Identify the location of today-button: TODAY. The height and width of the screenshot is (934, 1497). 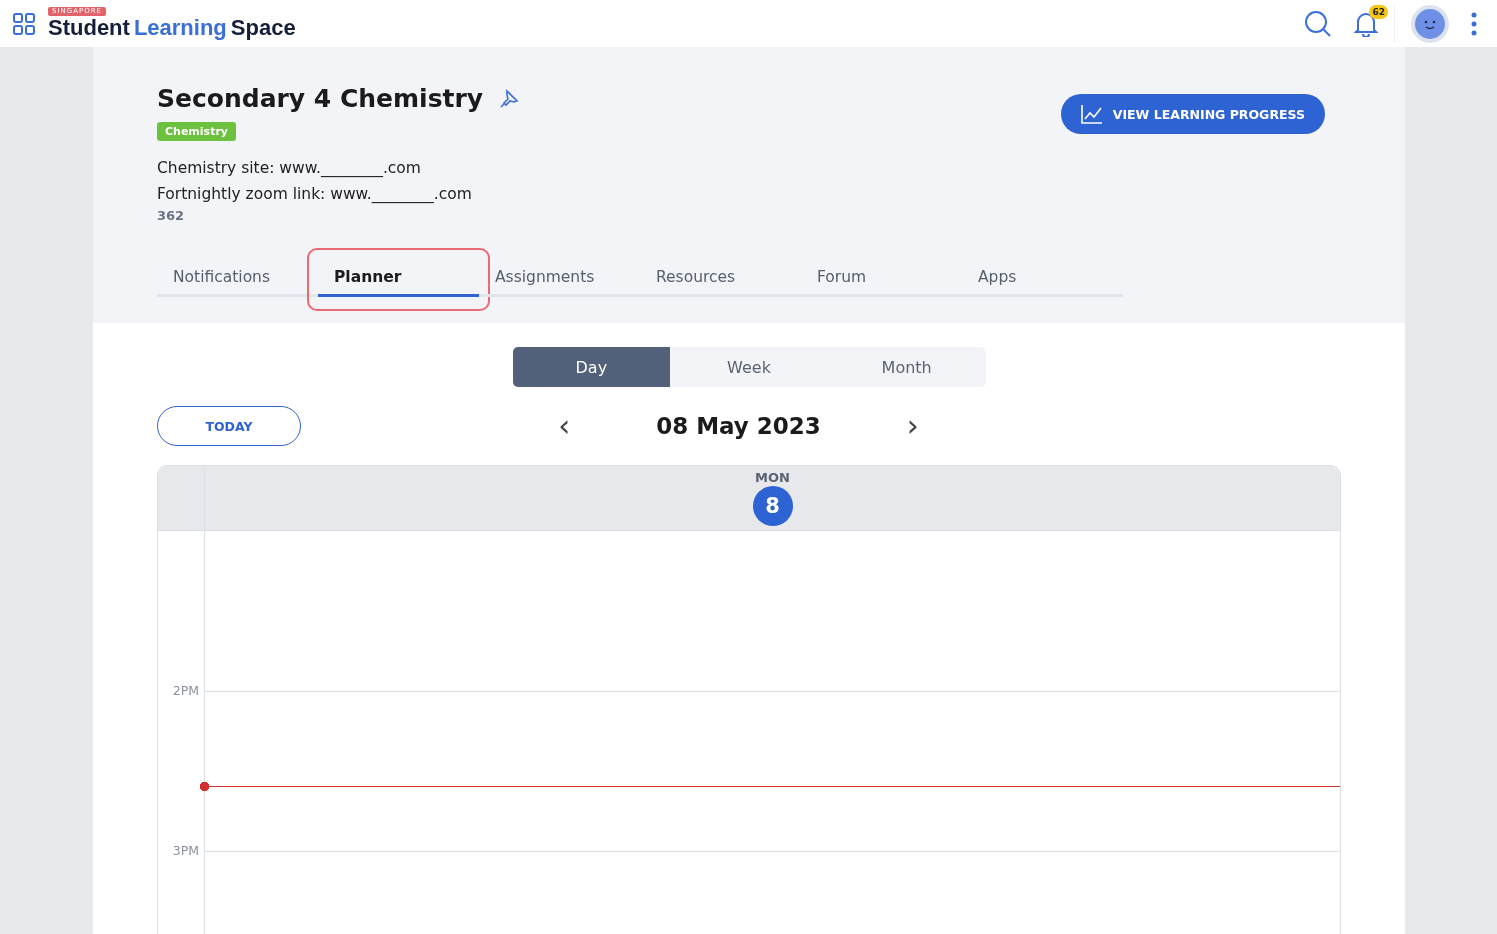
(229, 426).